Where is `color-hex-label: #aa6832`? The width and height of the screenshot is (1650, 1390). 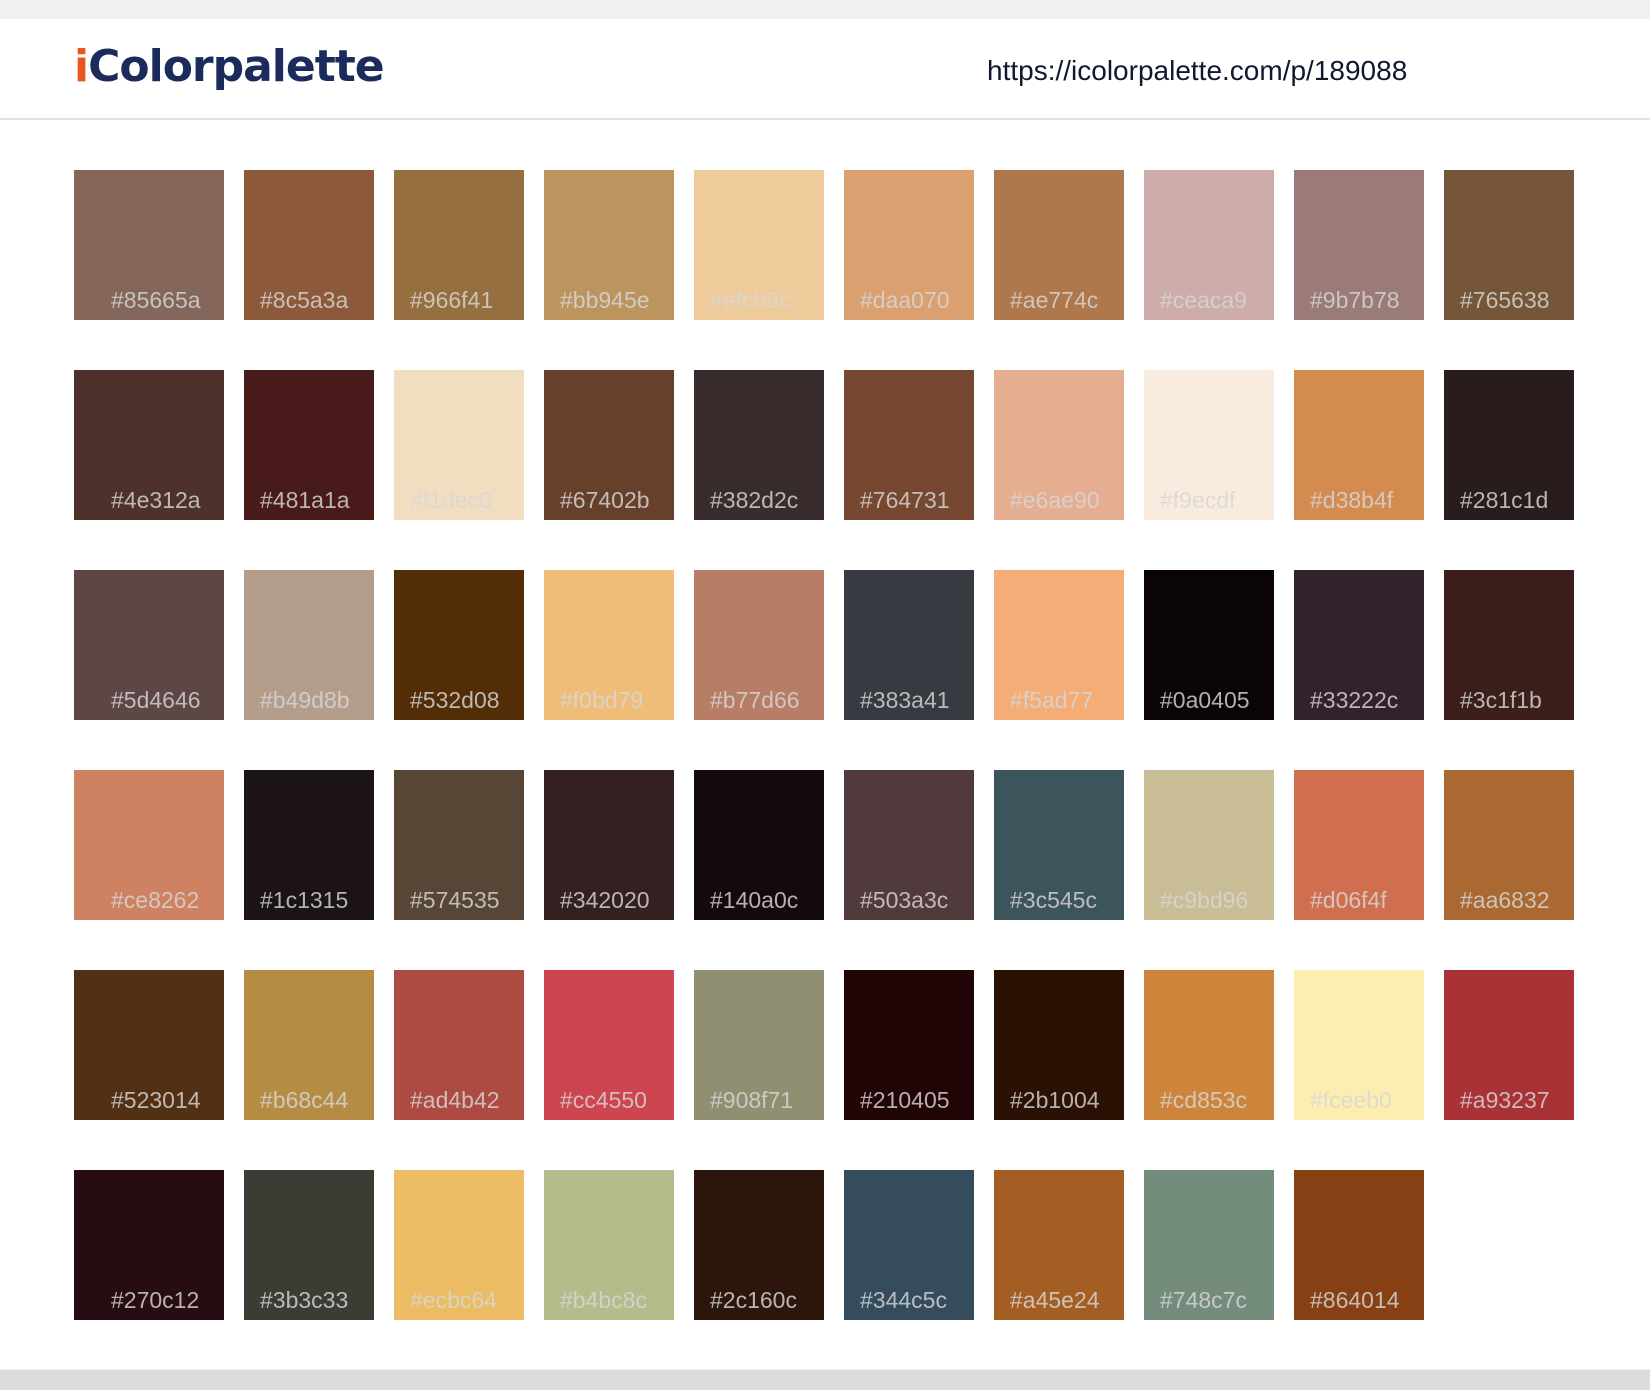 color-hex-label: #aa6832 is located at coordinates (1505, 900).